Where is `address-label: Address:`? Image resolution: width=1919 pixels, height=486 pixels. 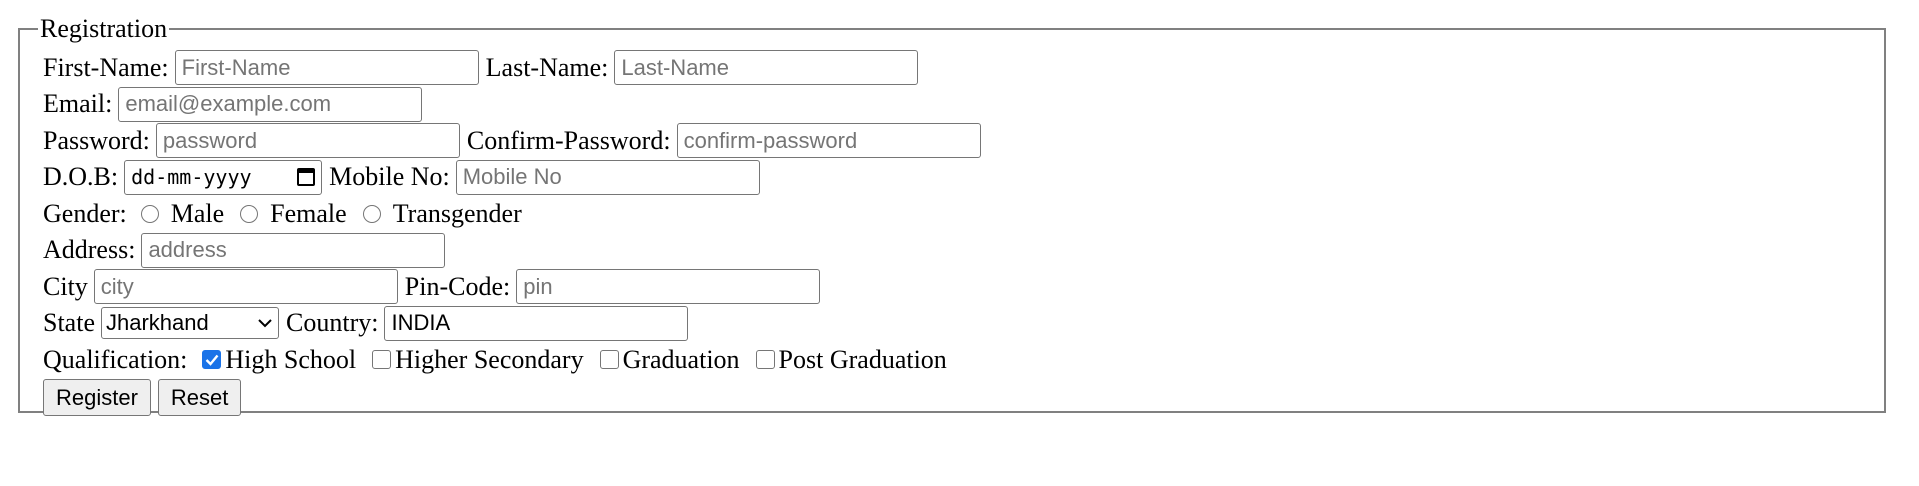 address-label: Address: is located at coordinates (89, 250).